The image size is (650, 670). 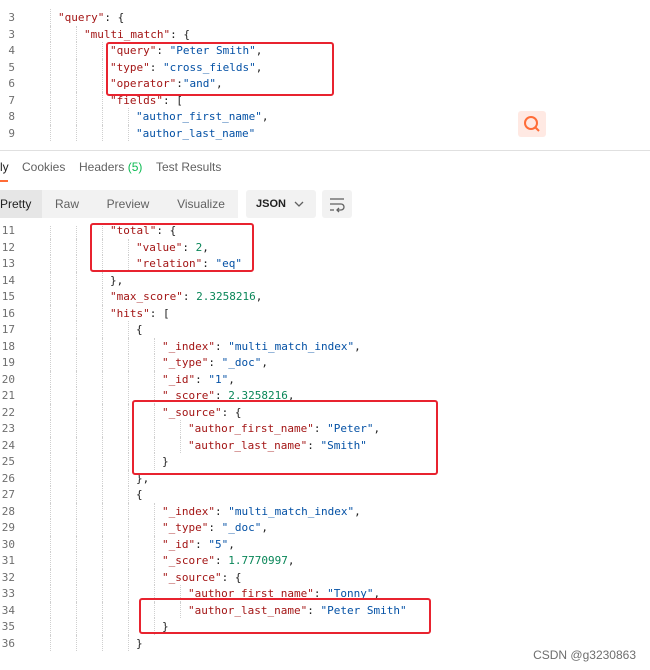 I want to click on line-number: 31, so click(x=8, y=560).